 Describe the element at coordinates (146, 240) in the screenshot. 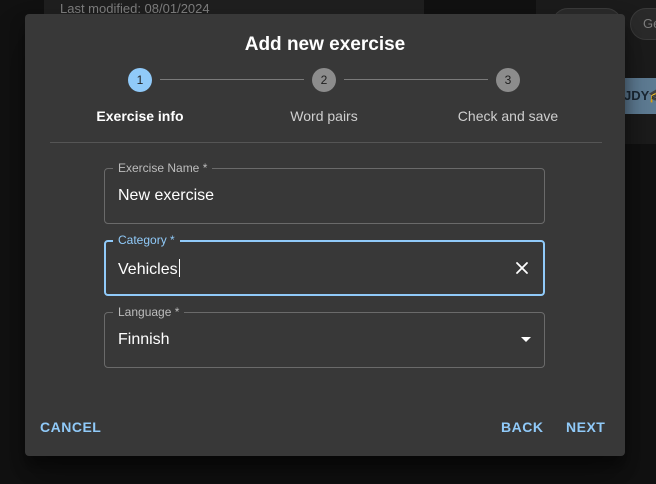

I see `category-label: Category *` at that location.